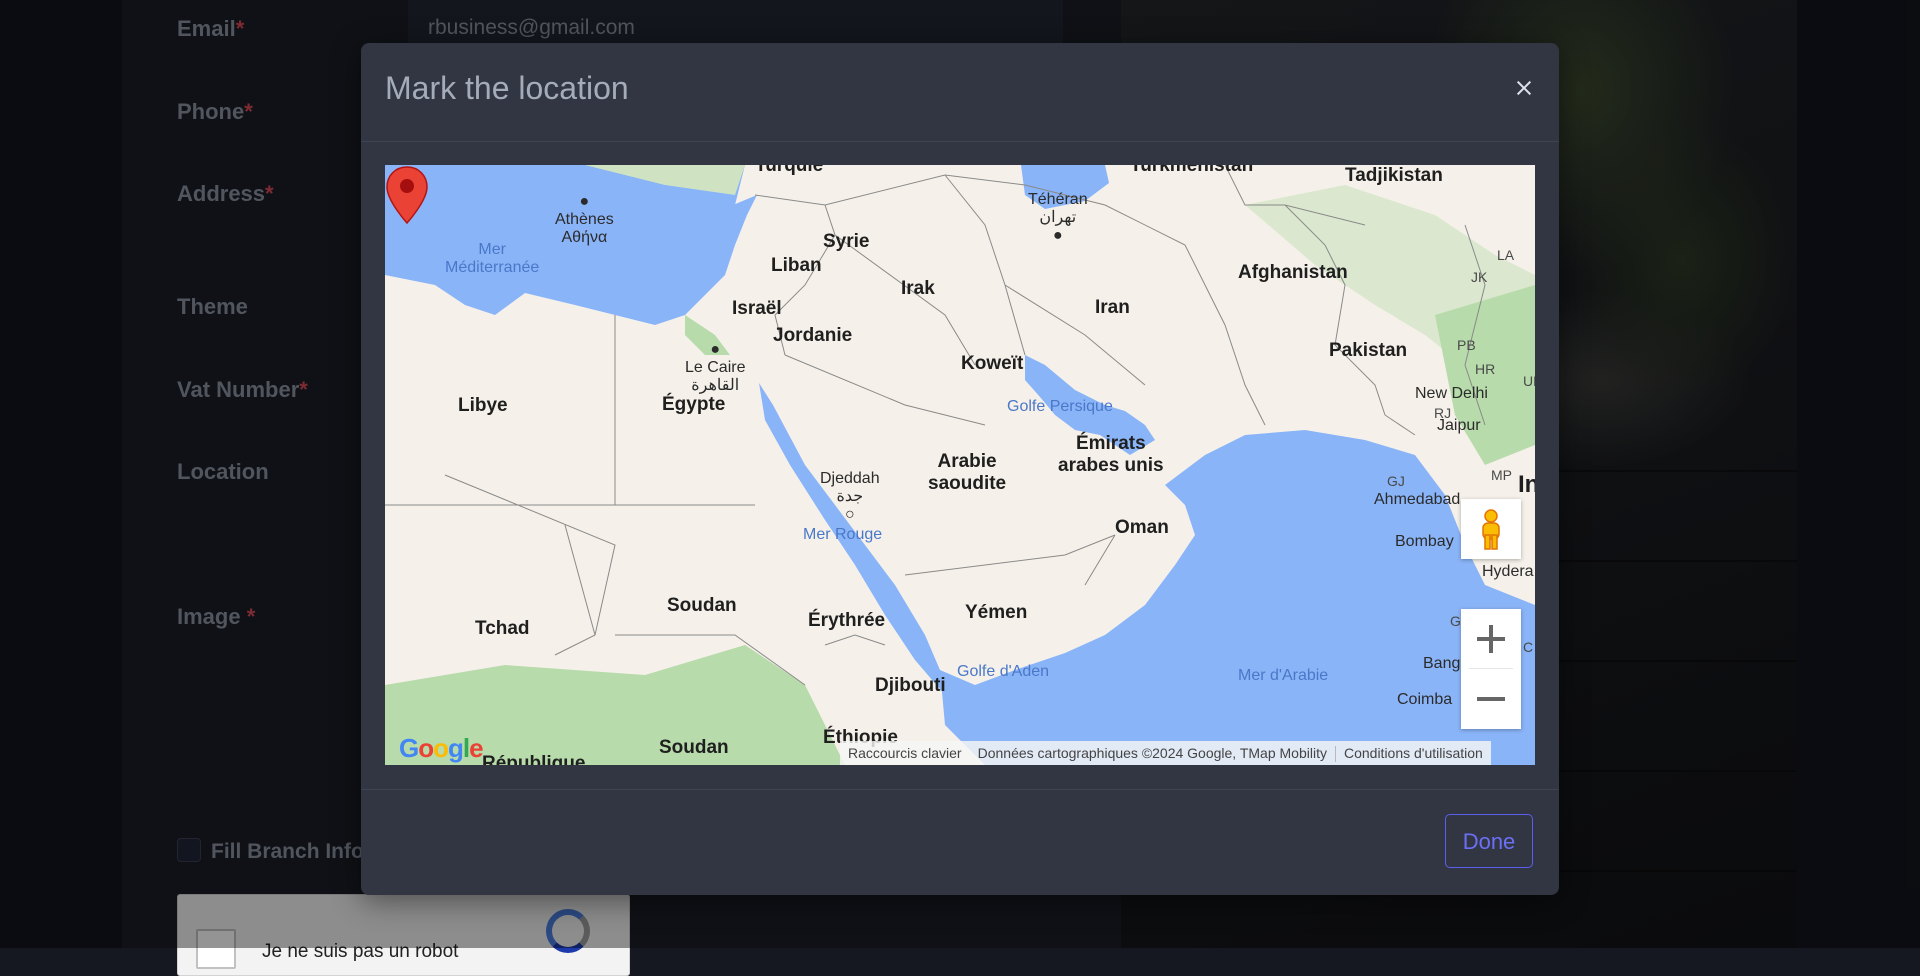  I want to click on zoom-in-button, so click(1491, 639).